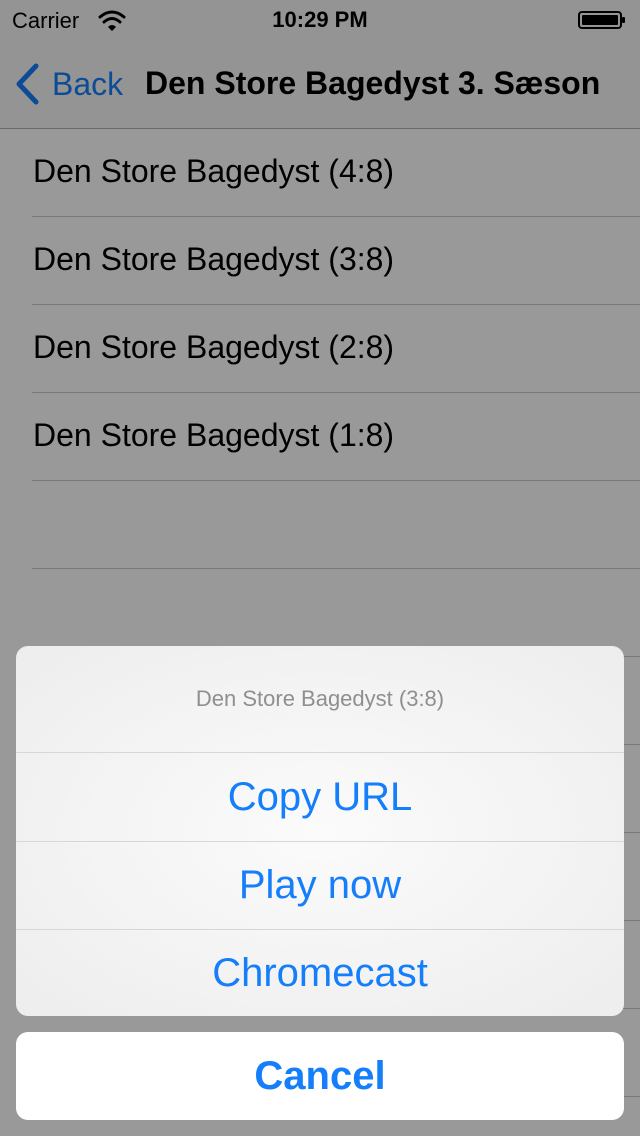  Describe the element at coordinates (320, 972) in the screenshot. I see `chromecast-button: Chromecast` at that location.